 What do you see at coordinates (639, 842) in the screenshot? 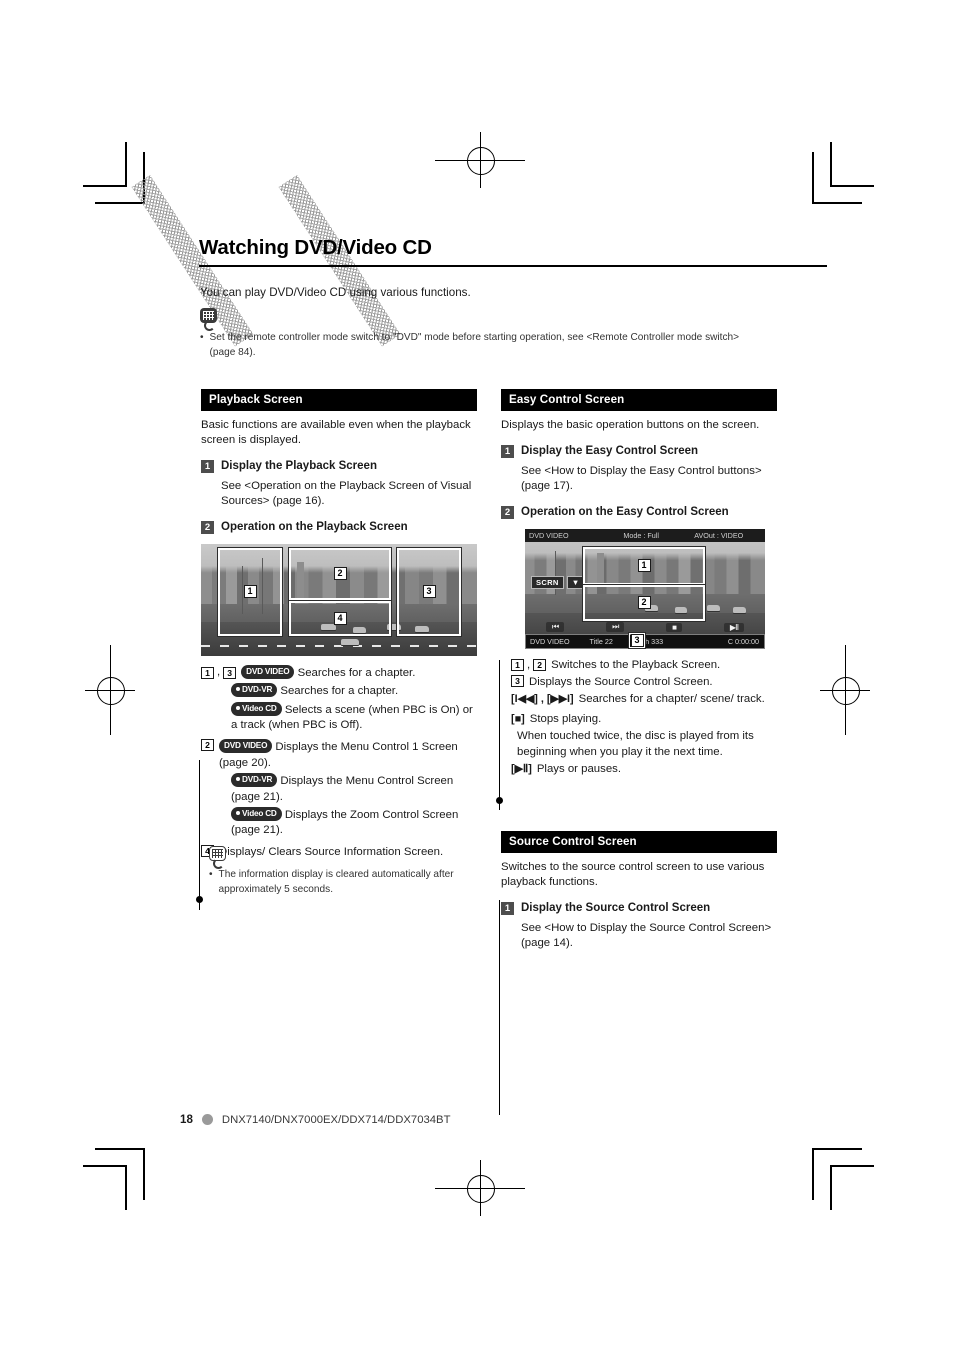
I see `source-control-section-heading: Source Control Screen` at bounding box center [639, 842].